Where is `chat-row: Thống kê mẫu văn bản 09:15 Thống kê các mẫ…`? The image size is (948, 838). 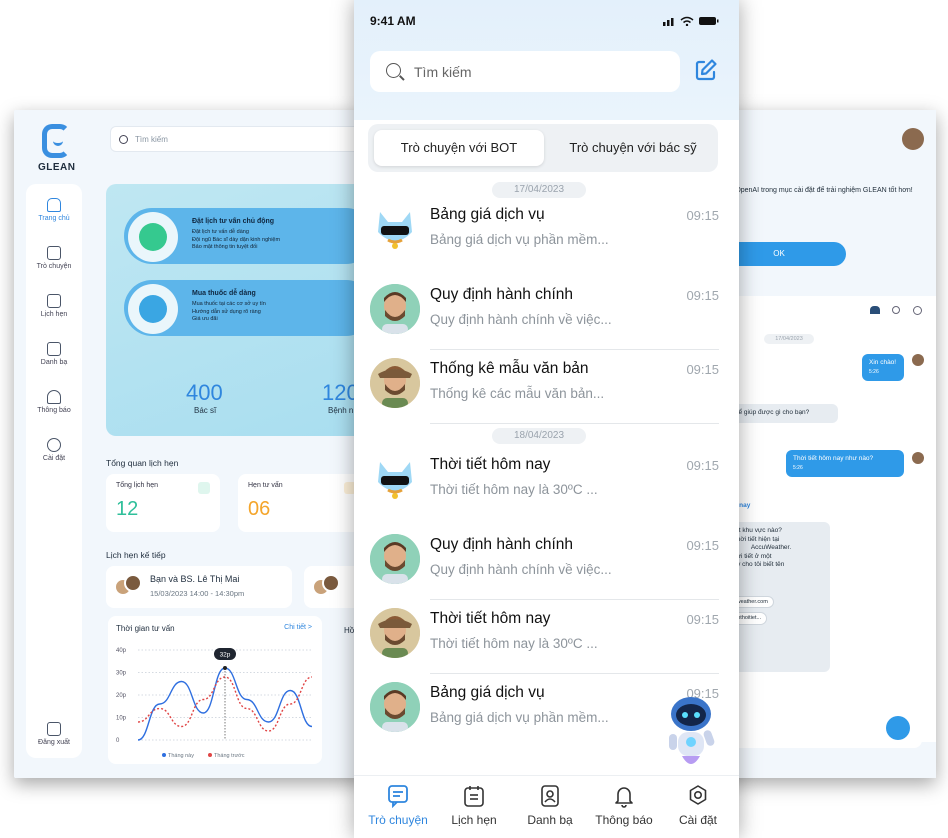 chat-row: Thống kê mẫu văn bản 09:15 Thống kê các mẫ… is located at coordinates (546, 387).